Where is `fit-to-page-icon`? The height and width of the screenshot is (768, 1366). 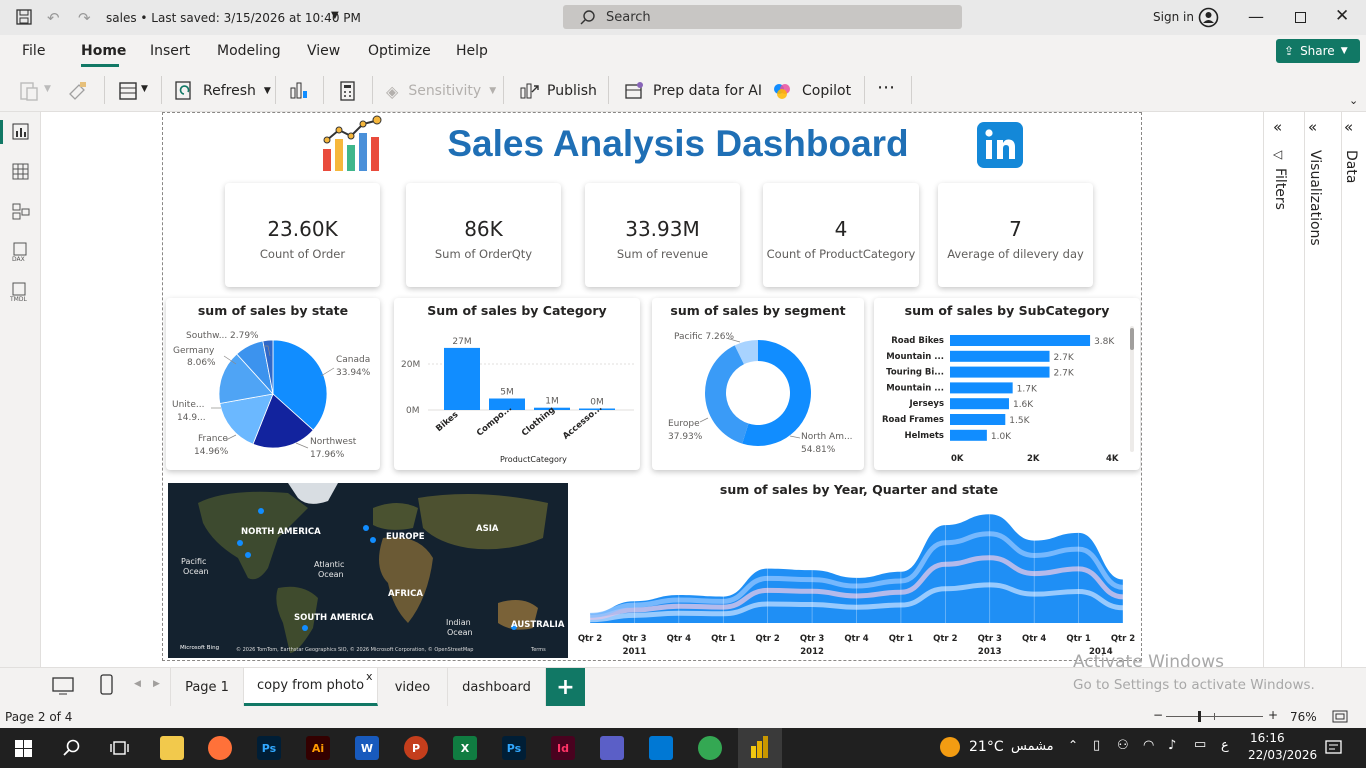 fit-to-page-icon is located at coordinates (1340, 716).